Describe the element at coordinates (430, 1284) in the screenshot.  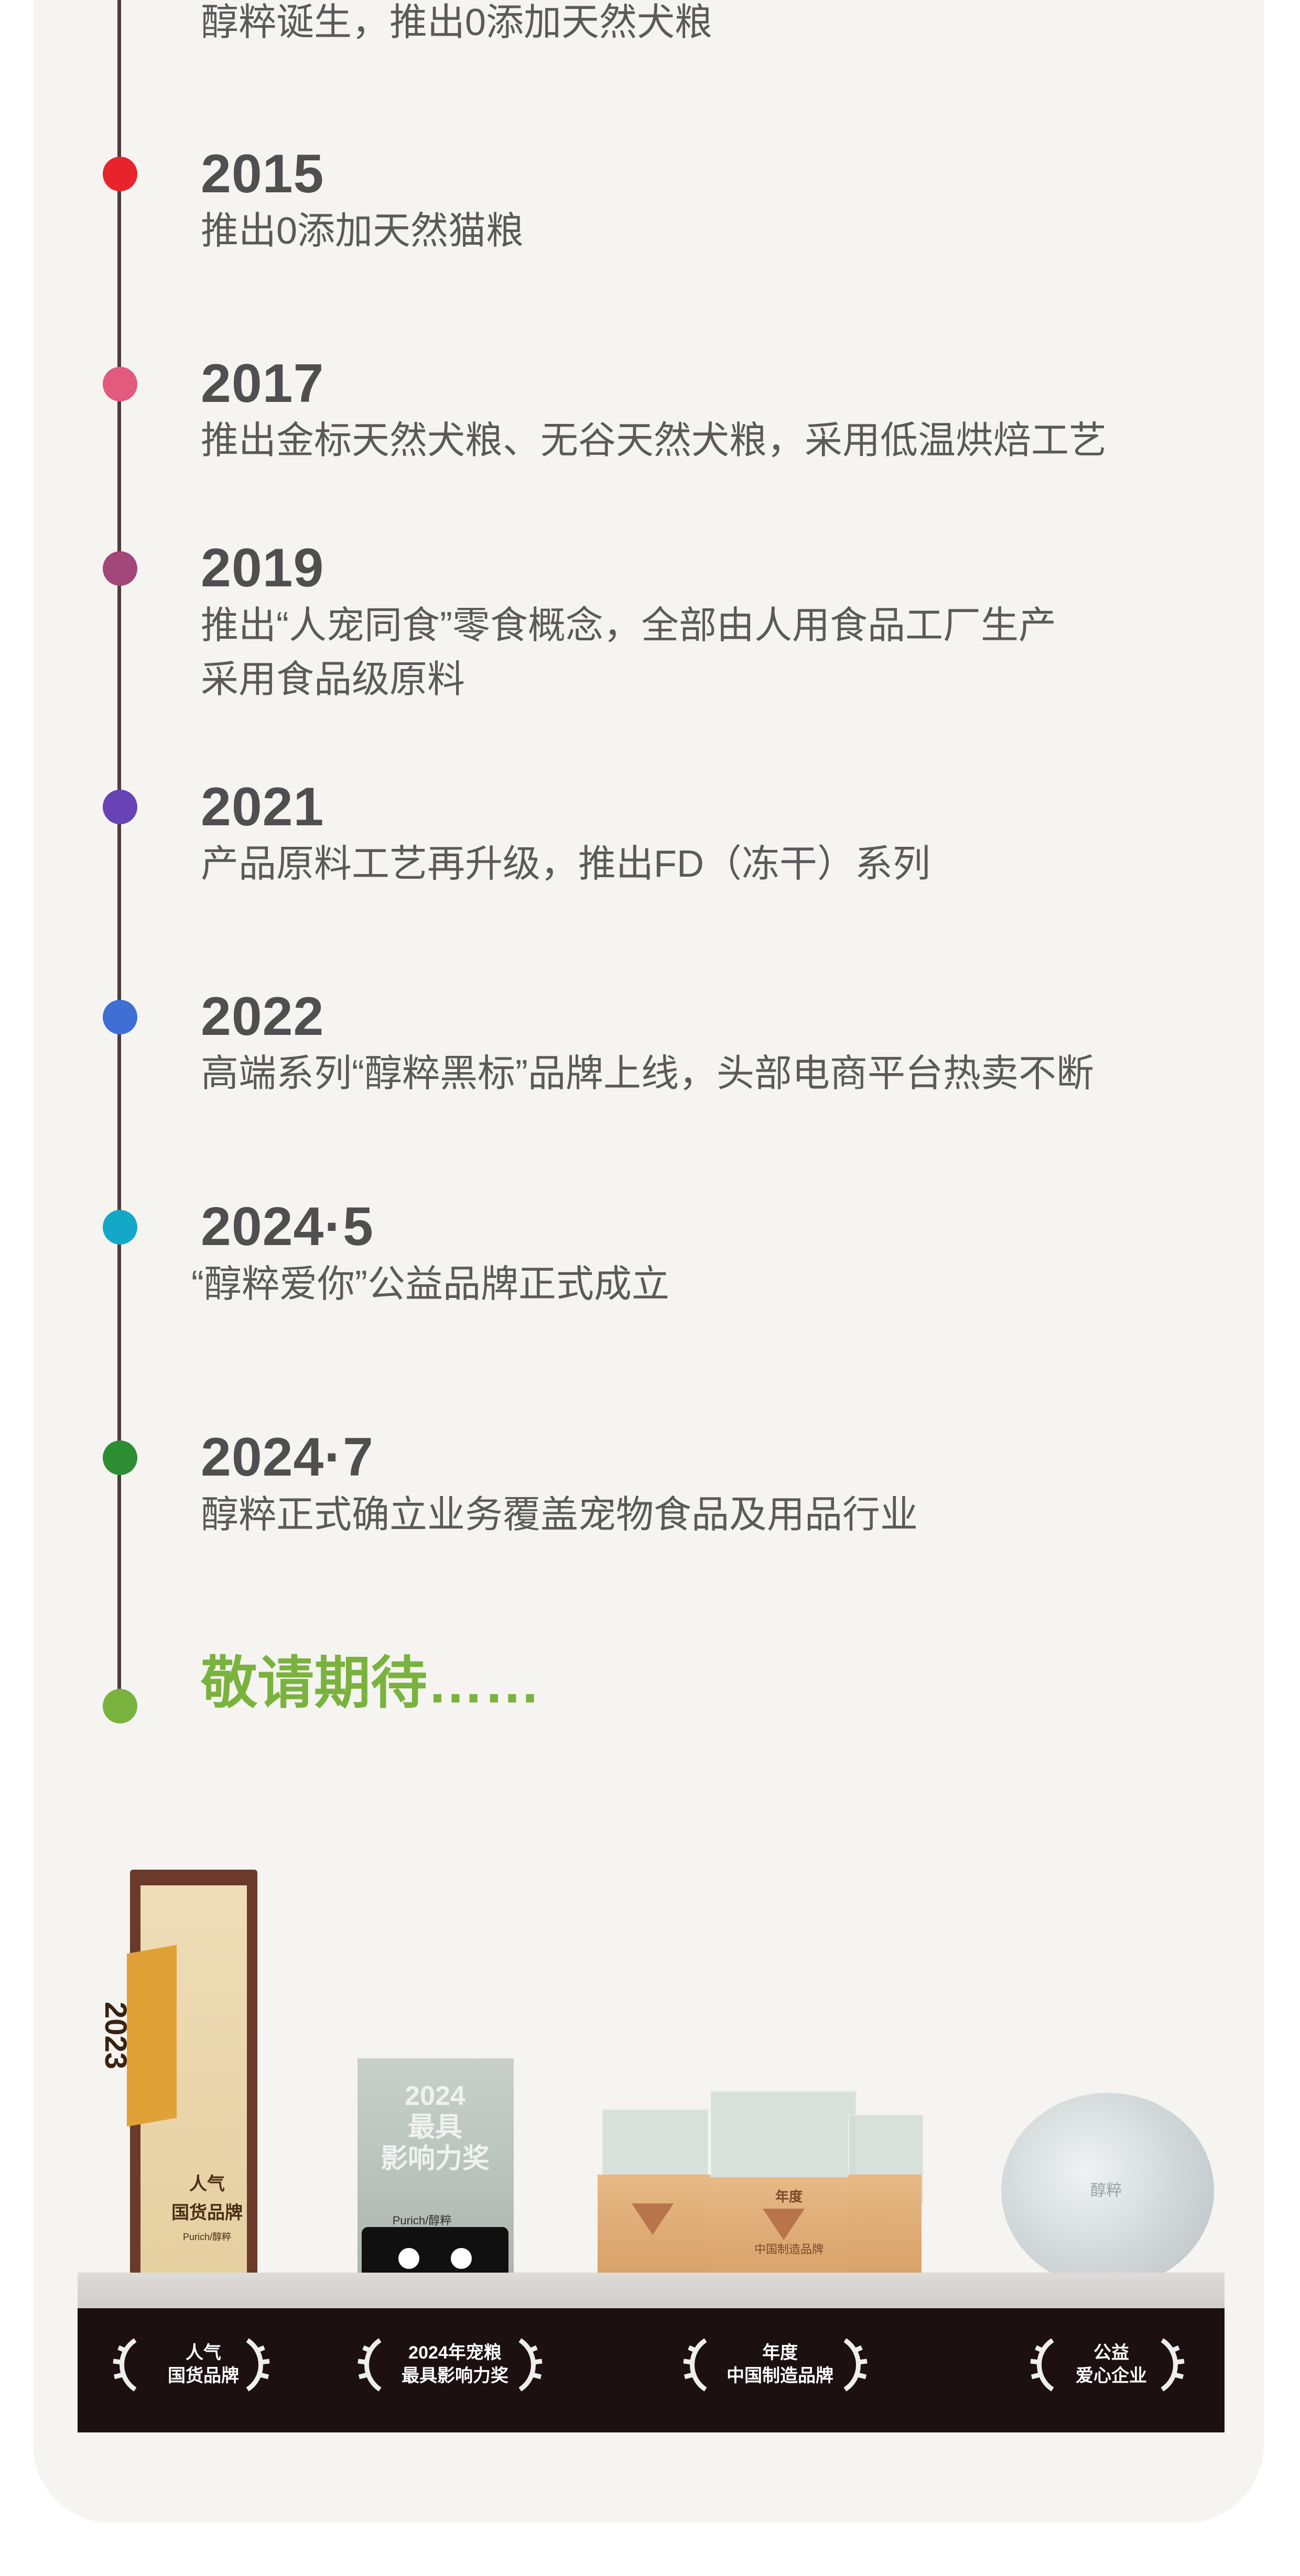
I see `timeline-desc: “醇粹爱你”公益品牌正式成立` at that location.